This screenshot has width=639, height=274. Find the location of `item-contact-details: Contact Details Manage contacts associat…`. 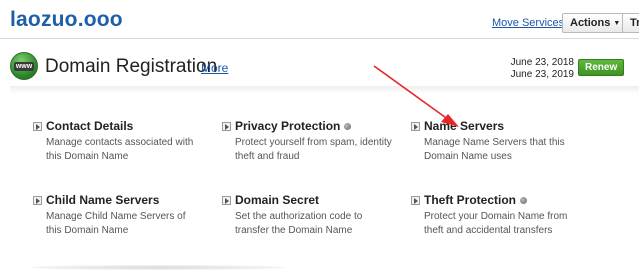

item-contact-details: Contact Details Manage contacts associat… is located at coordinates (118, 141).